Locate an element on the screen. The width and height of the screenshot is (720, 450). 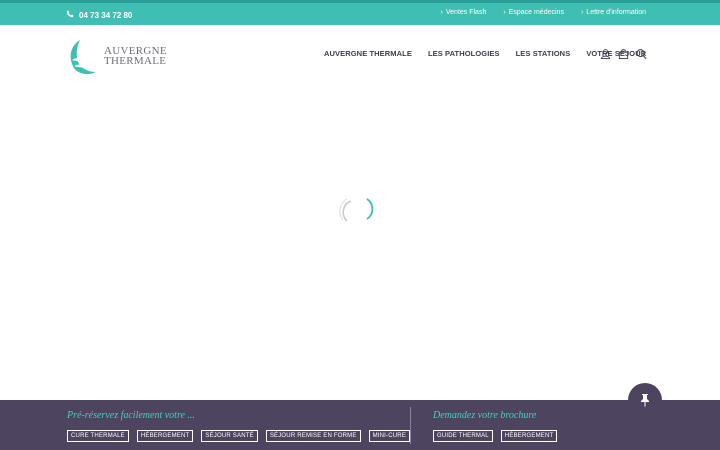
btn-cure-thermale: CURE THERMALE is located at coordinates (98, 436).